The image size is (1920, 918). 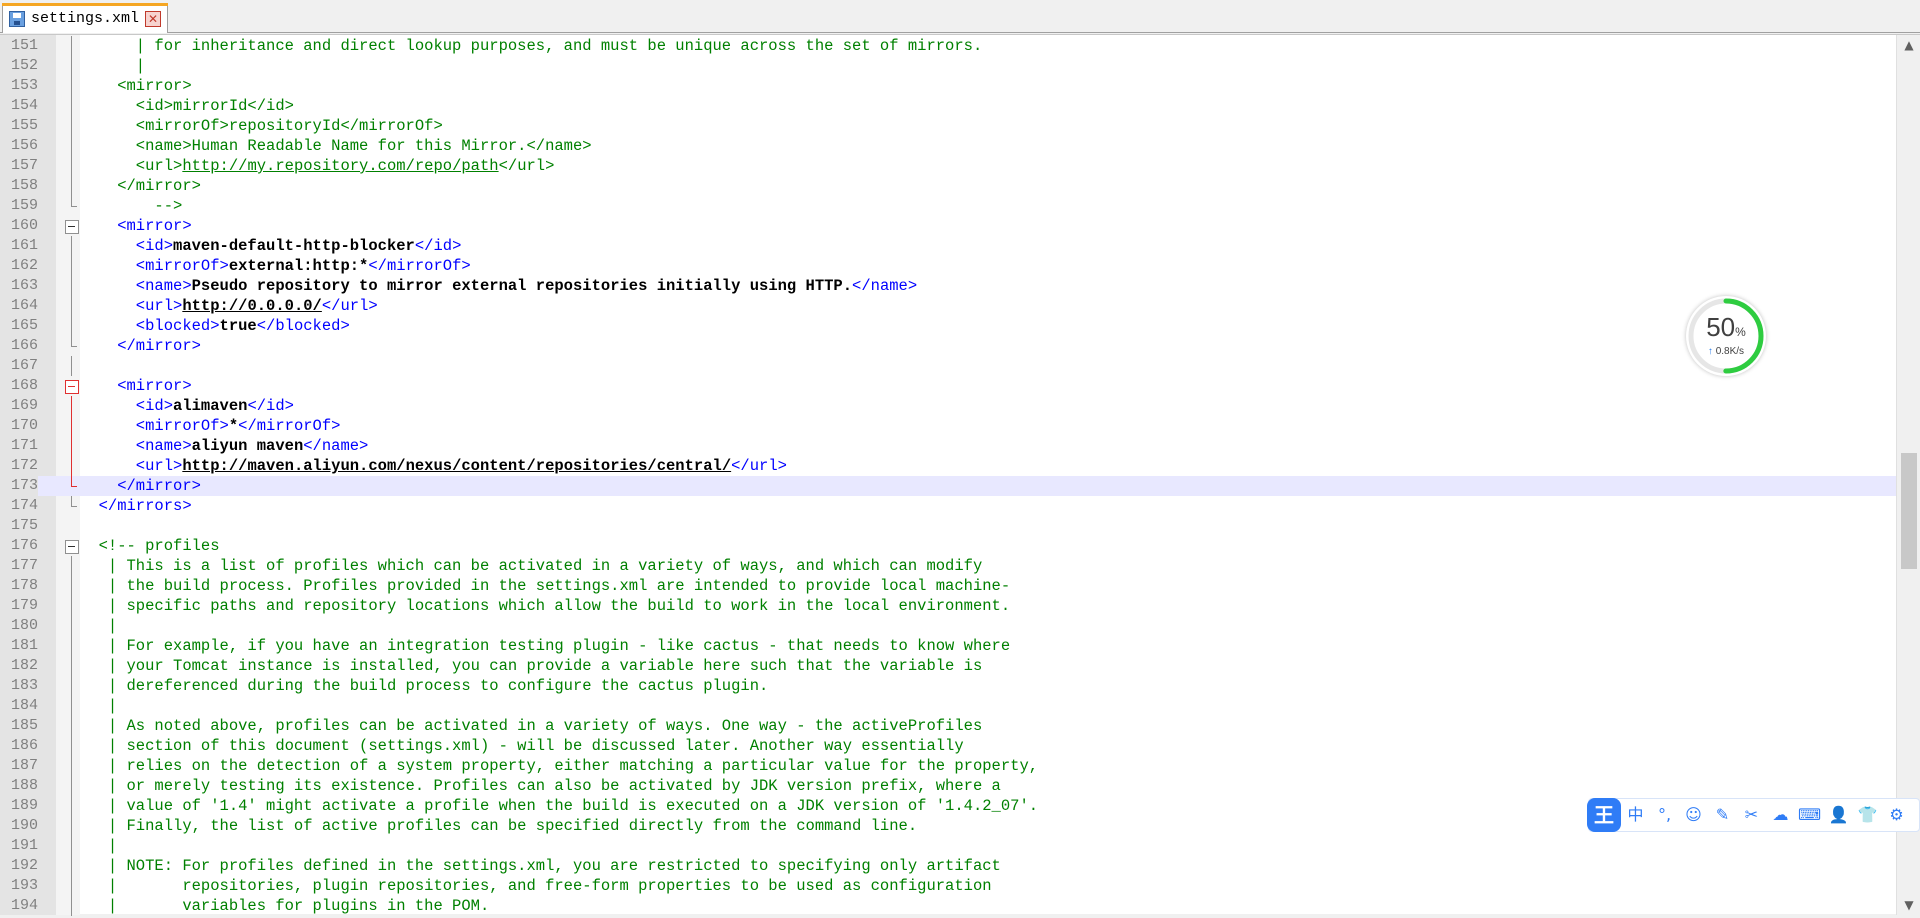 What do you see at coordinates (1664, 815) in the screenshot?
I see `ime-punctuation-icon: °,` at bounding box center [1664, 815].